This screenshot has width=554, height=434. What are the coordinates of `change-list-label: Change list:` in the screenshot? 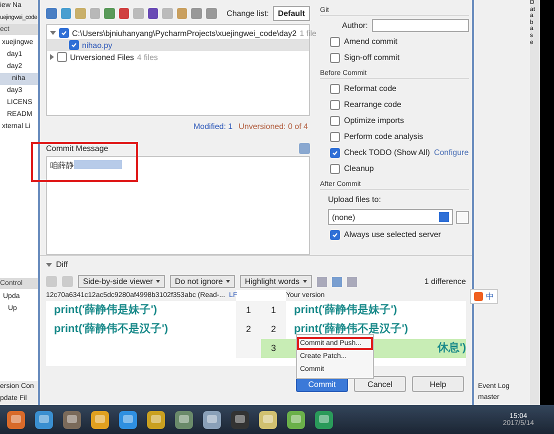 It's located at (247, 13).